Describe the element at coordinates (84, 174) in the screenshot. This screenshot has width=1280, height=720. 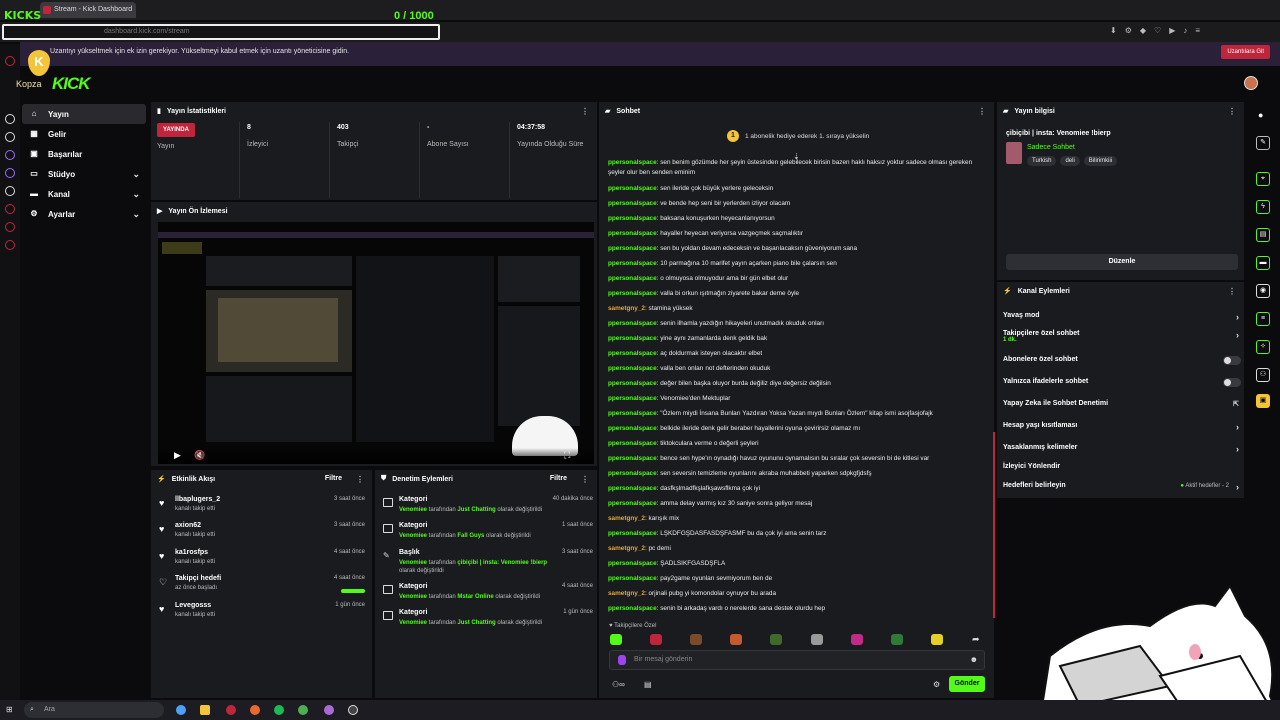
I see `nav-item-studio: ▭ Stüdyo ⌄` at that location.